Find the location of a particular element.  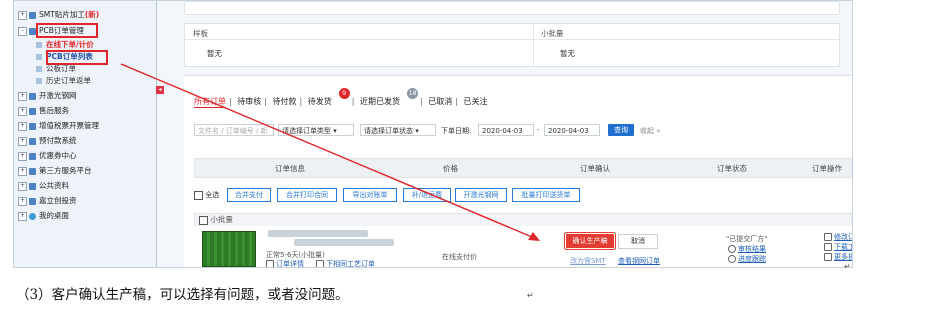

change-to-smt-link: 改为需SMT is located at coordinates (588, 261).